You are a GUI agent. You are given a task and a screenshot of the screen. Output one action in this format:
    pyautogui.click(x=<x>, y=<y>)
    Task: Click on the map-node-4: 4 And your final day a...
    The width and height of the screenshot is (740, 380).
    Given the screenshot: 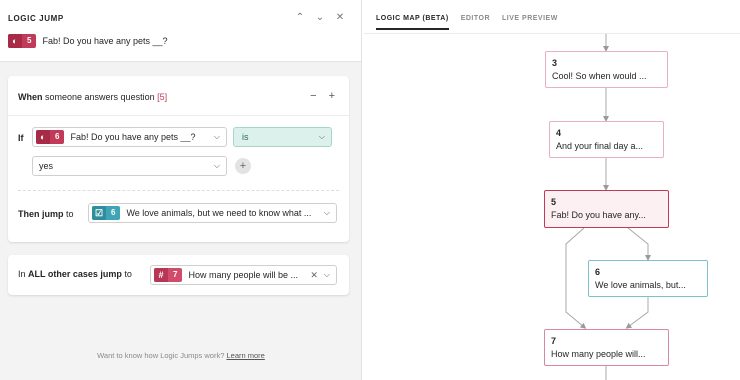 What is the action you would take?
    pyautogui.click(x=606, y=139)
    